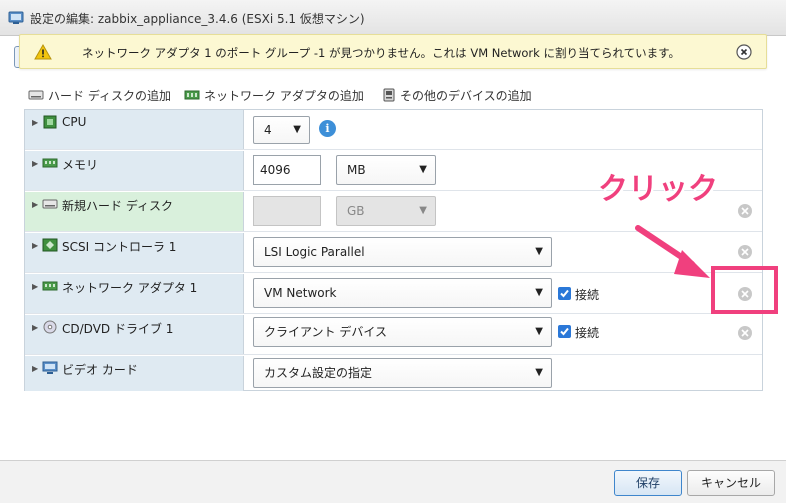 This screenshot has height=503, width=786. I want to click on device-label-memory: メモリ, so click(80, 165).